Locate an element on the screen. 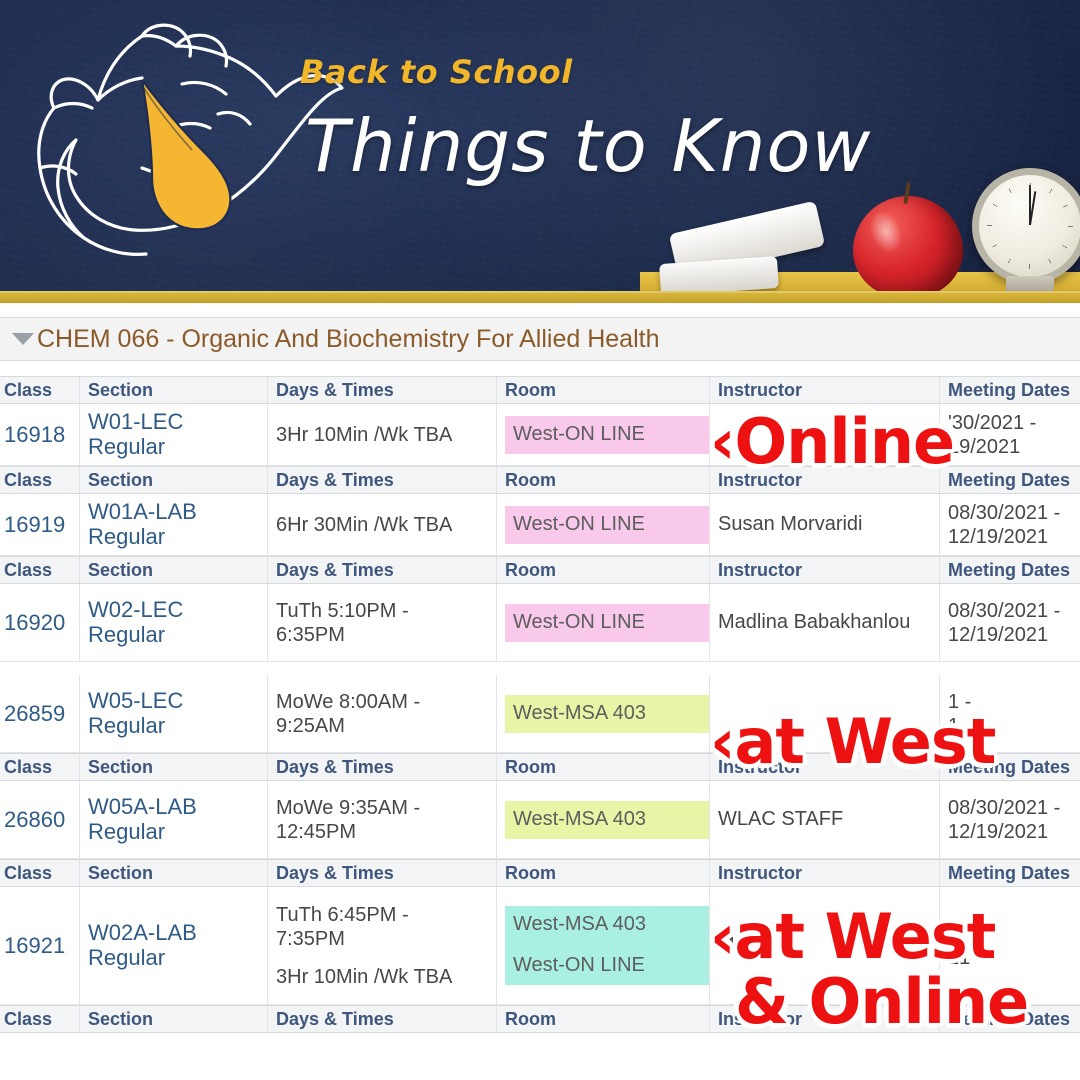 The width and height of the screenshot is (1080, 1080). cell-days-times: 3Hr 10Min /Wk TBA is located at coordinates (382, 434).